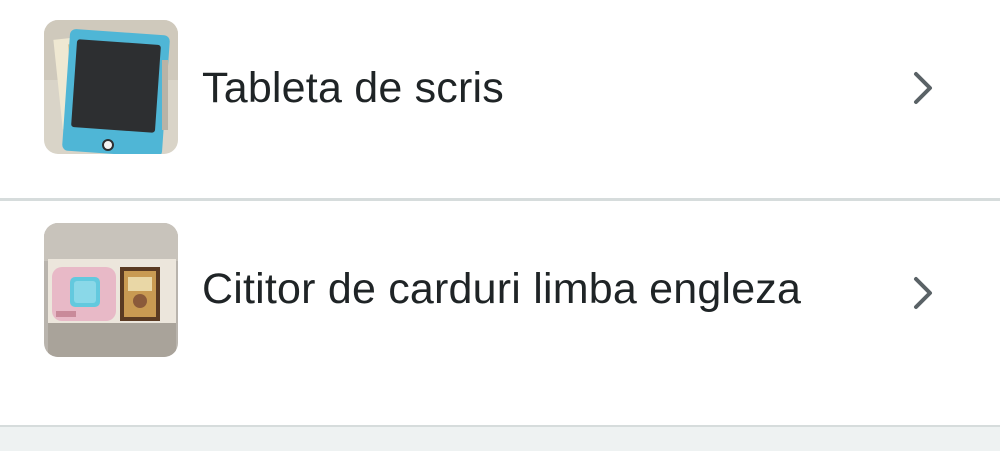 The image size is (1000, 451). I want to click on card-reader-image, so click(111, 290).